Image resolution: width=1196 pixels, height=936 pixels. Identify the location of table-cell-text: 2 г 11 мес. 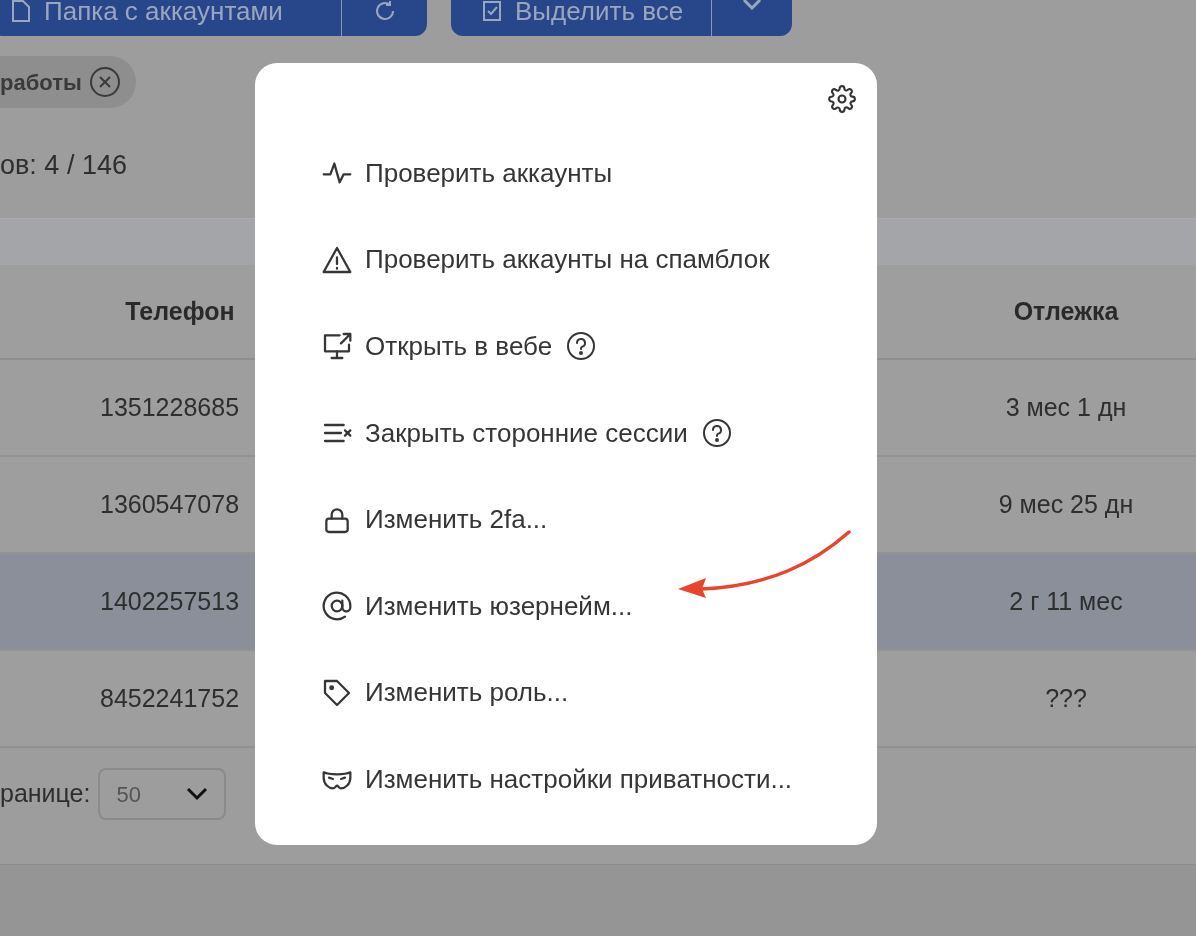
(1066, 601).